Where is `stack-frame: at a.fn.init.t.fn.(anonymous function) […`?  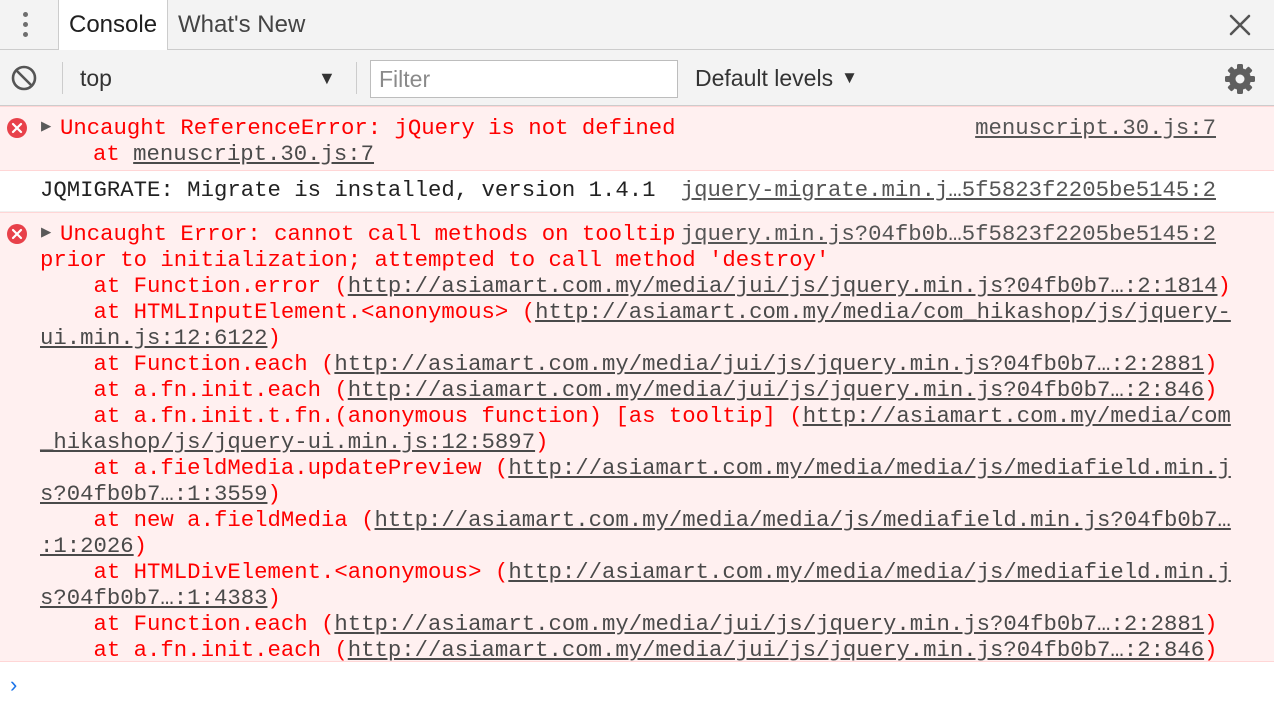 stack-frame: at a.fn.init.t.fn.(anonymous function) [… is located at coordinates (635, 416).